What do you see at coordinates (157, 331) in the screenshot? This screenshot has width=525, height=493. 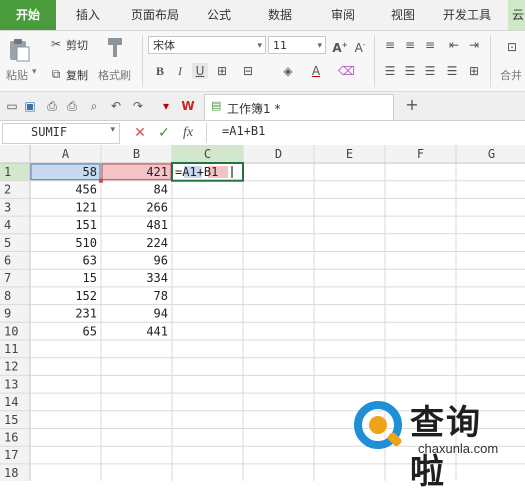 I see `cell-b10: 441` at bounding box center [157, 331].